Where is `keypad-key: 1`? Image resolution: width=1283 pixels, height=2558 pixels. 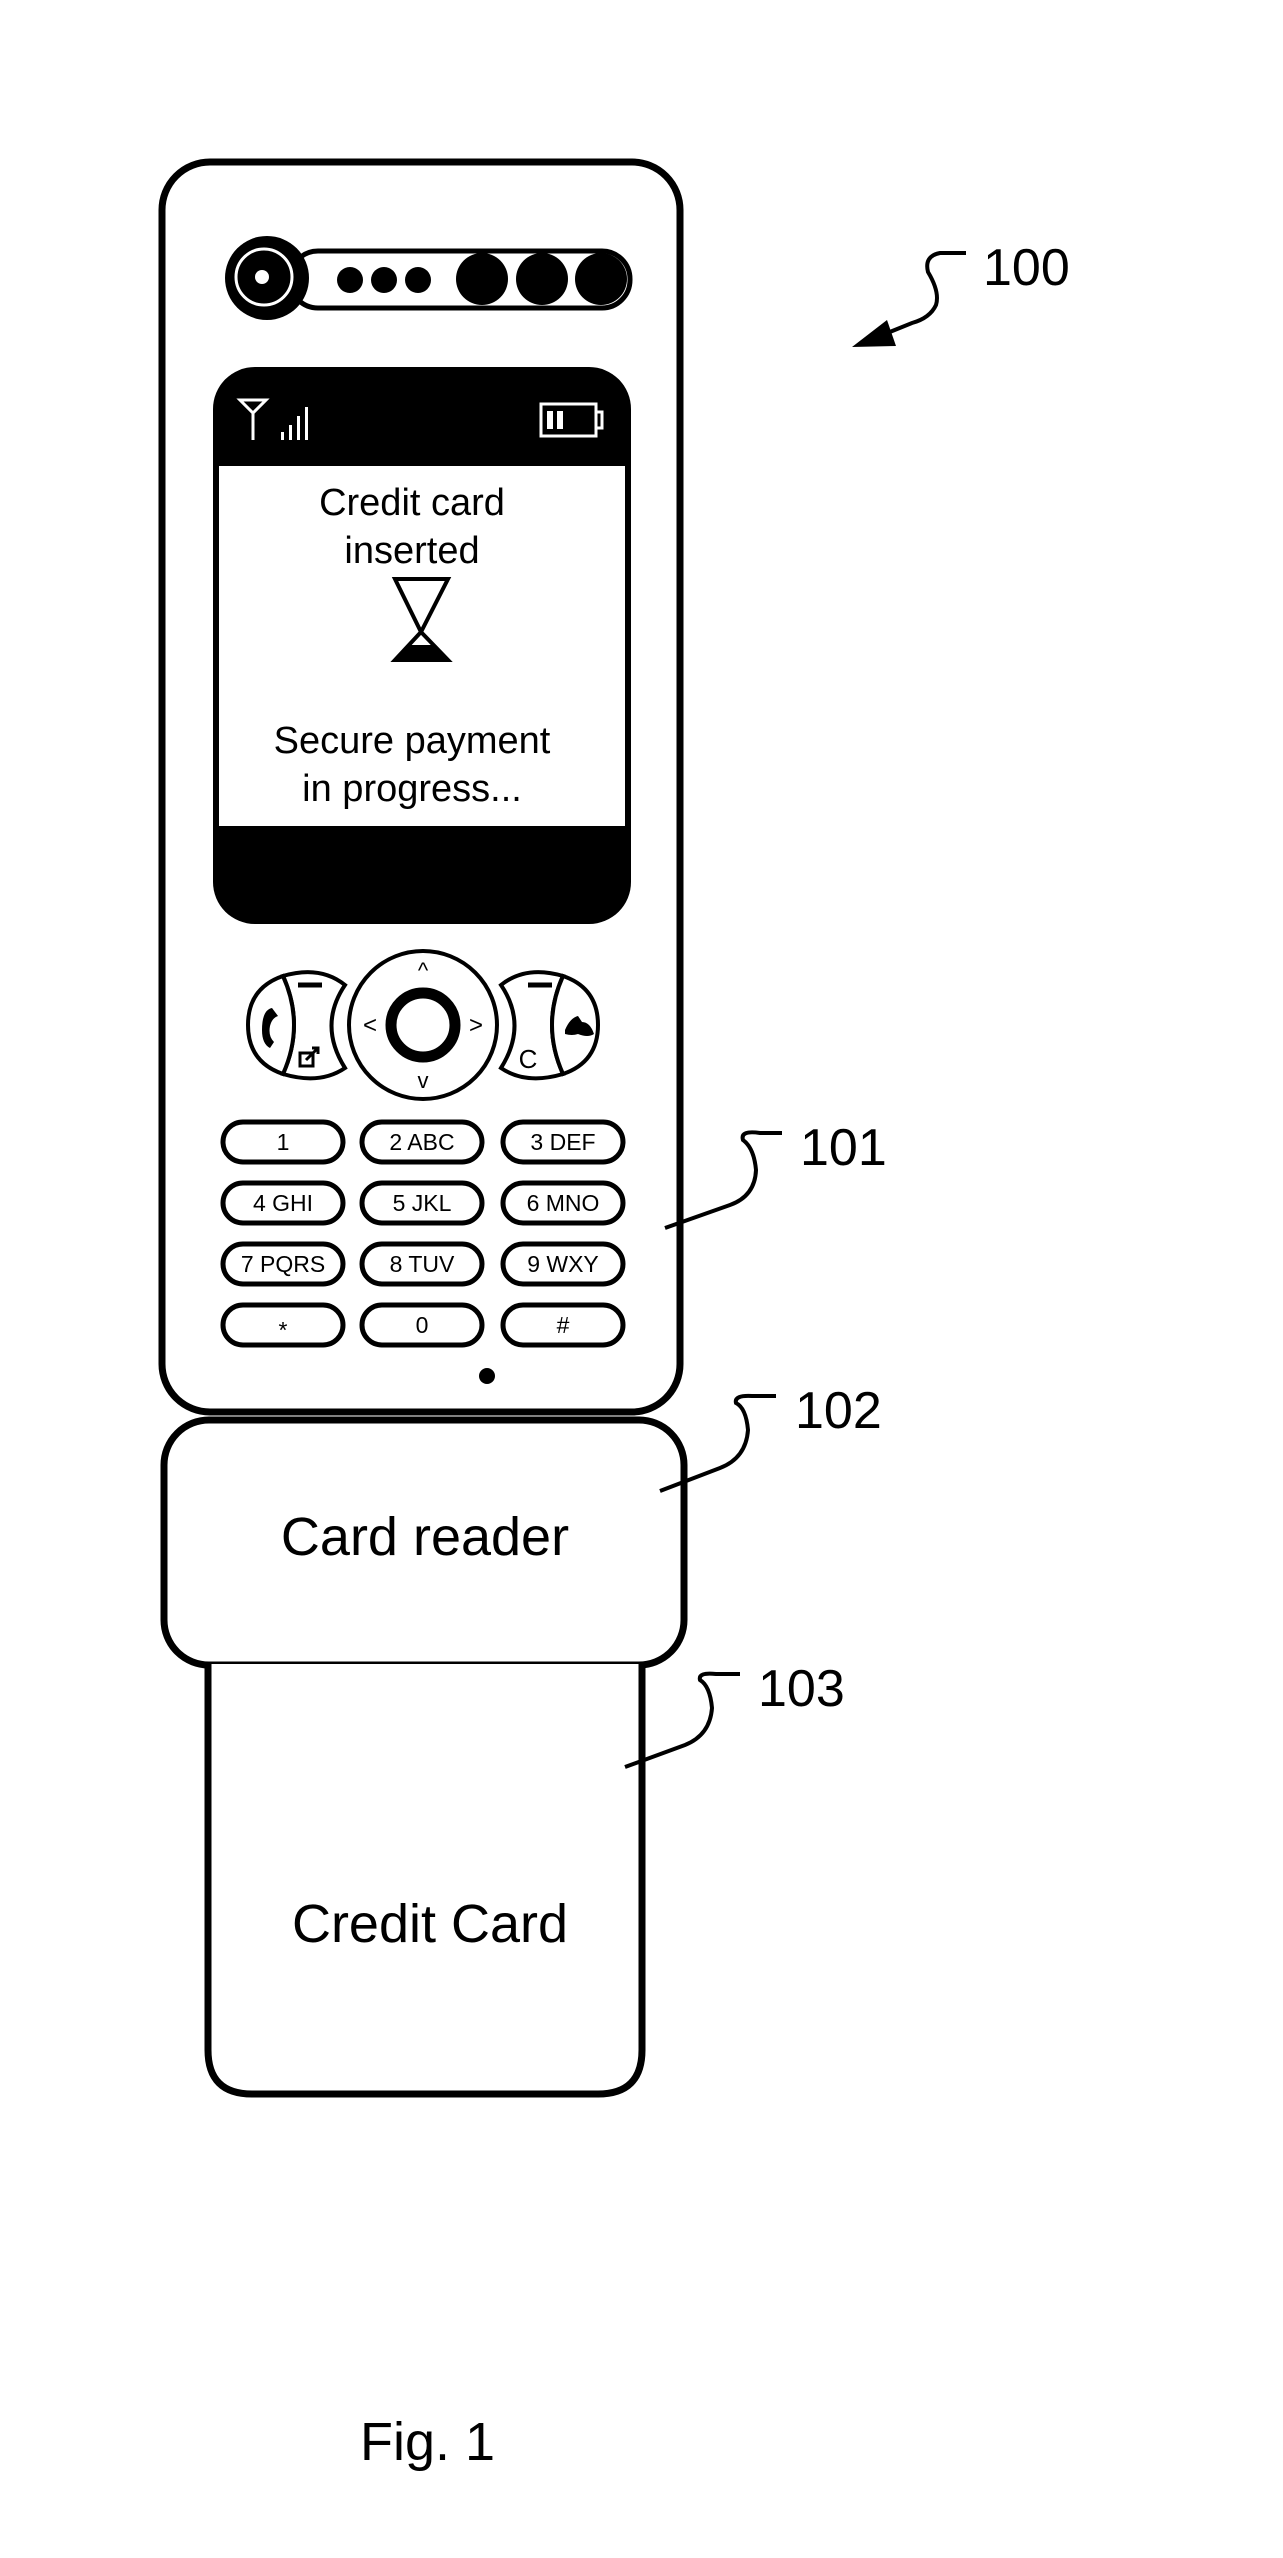
keypad-key: 1 is located at coordinates (283, 1142).